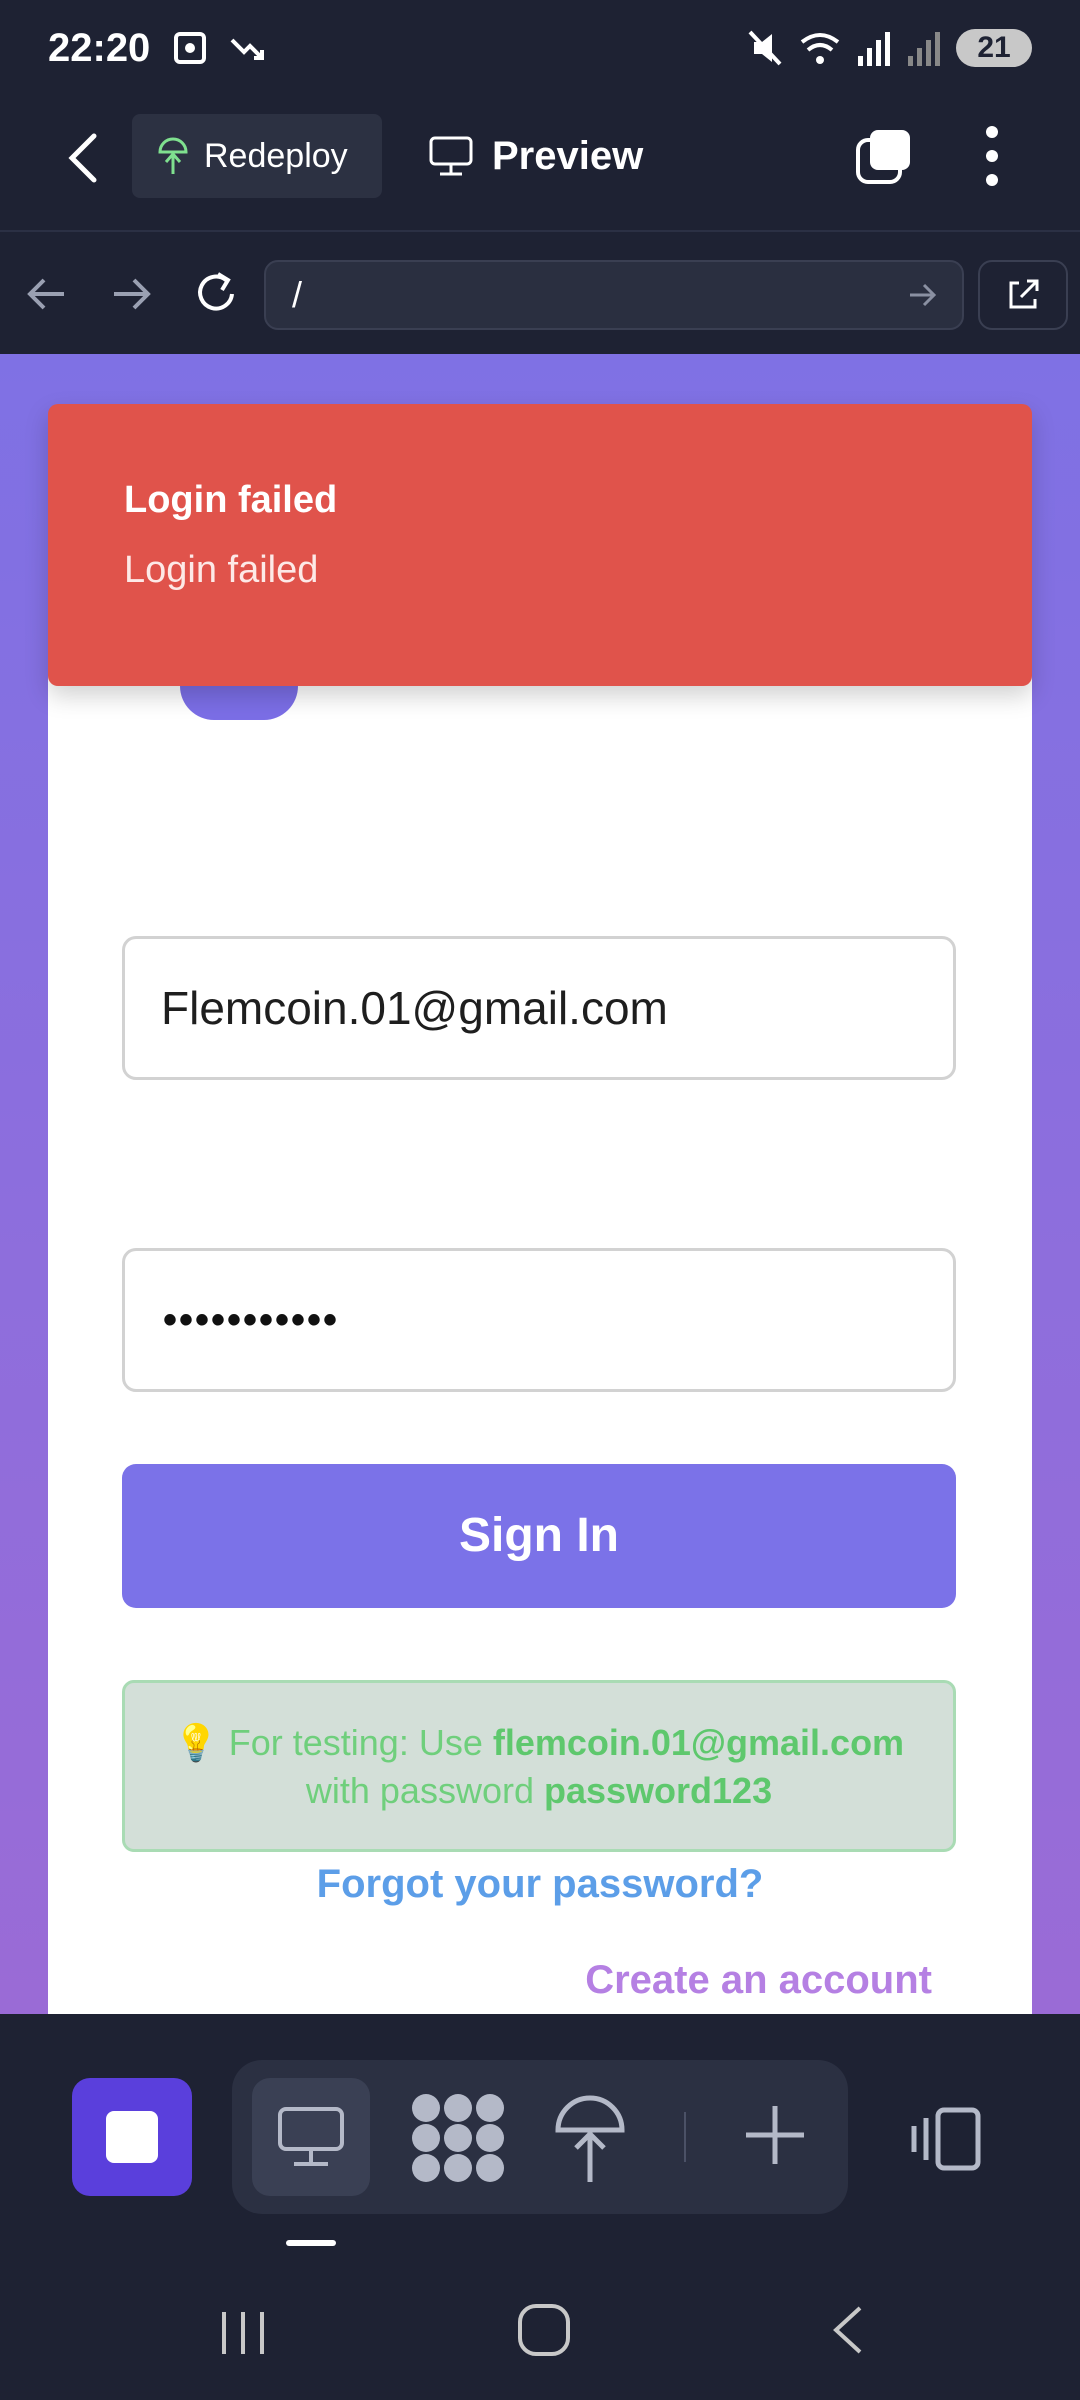 The height and width of the screenshot is (2400, 1080). I want to click on redeploy-button: Redeploy, so click(257, 156).